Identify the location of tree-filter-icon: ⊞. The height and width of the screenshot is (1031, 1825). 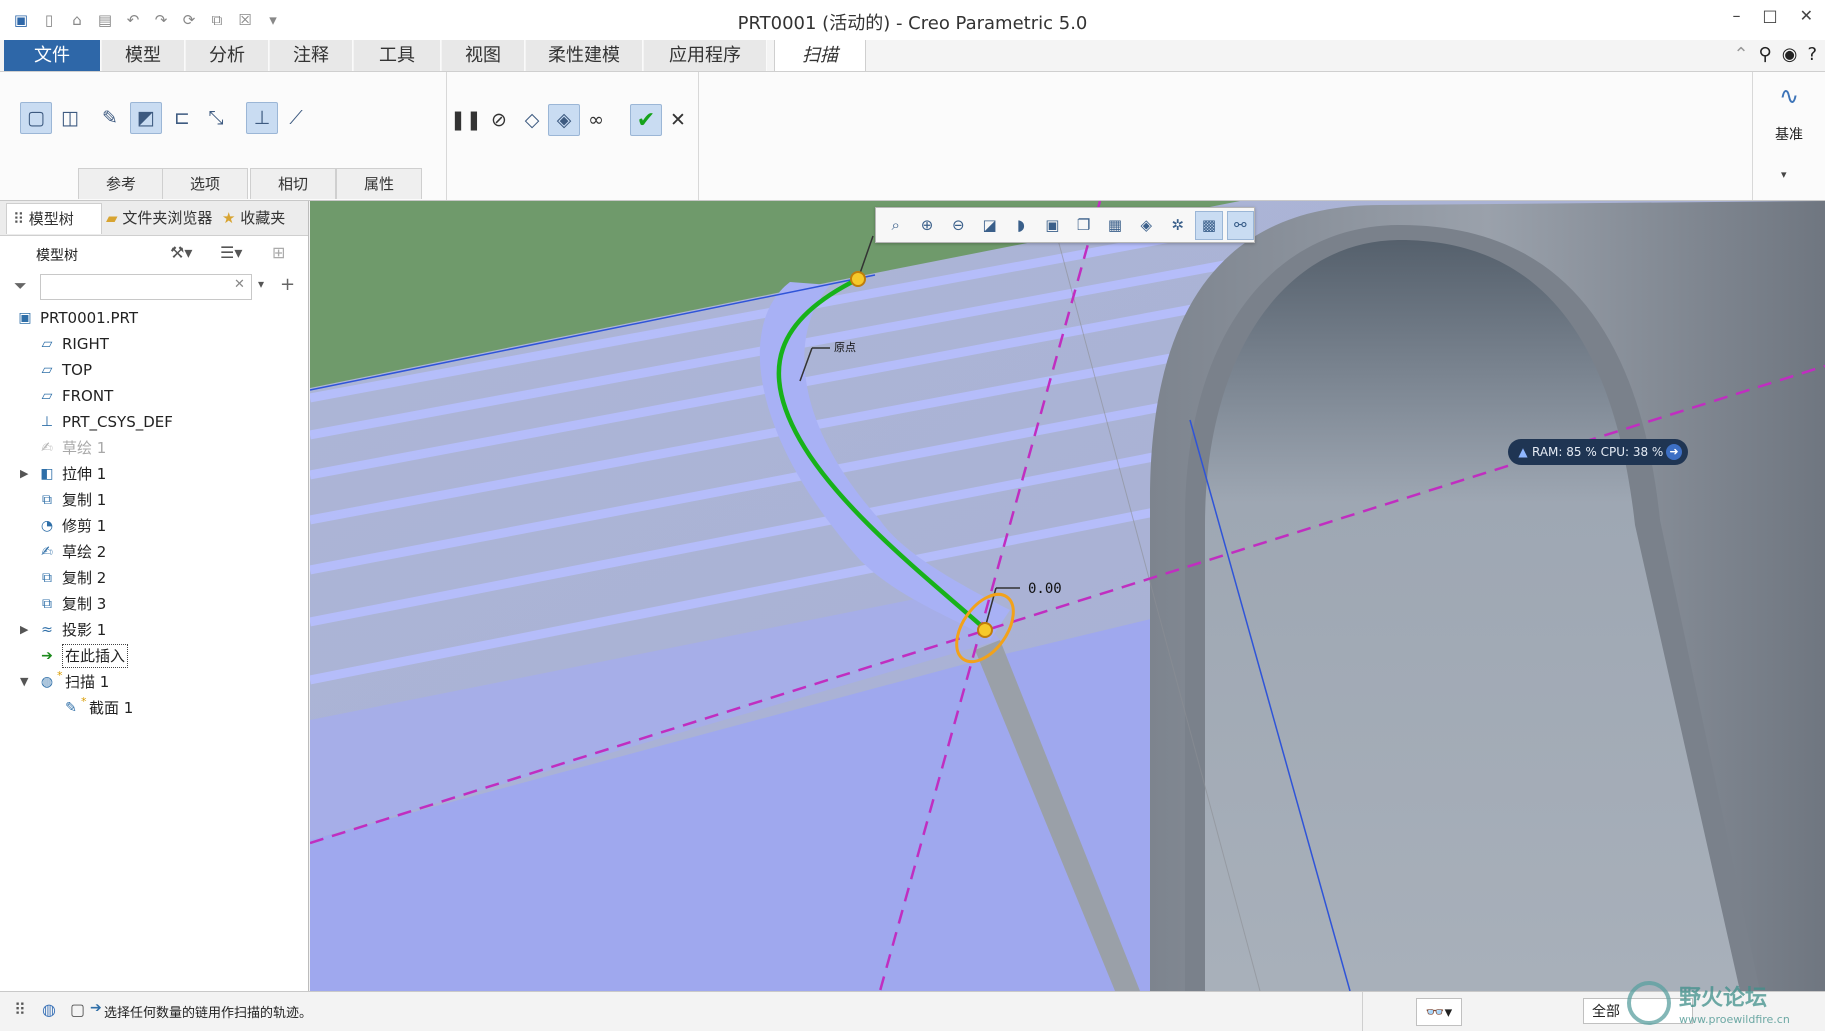
(278, 252).